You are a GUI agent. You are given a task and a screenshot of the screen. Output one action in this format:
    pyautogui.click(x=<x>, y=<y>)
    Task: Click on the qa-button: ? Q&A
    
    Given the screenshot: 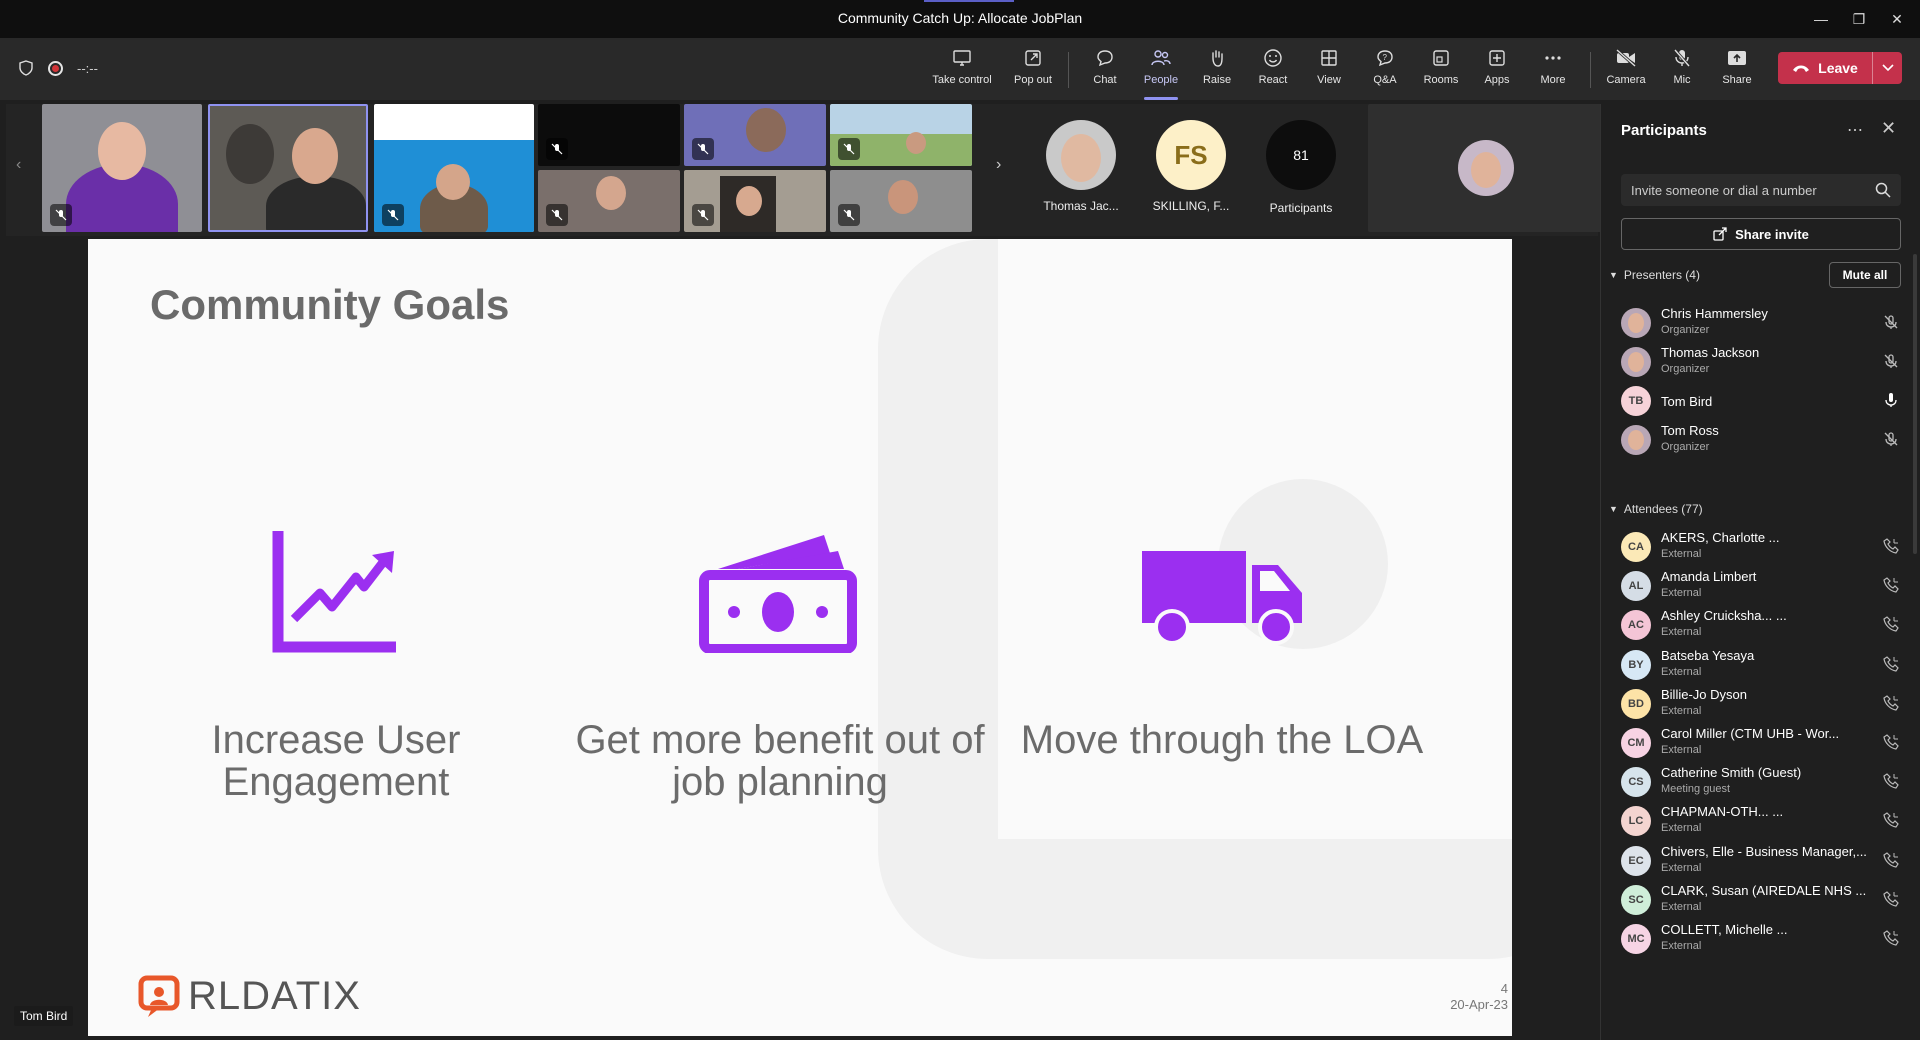 What is the action you would take?
    pyautogui.click(x=1385, y=70)
    